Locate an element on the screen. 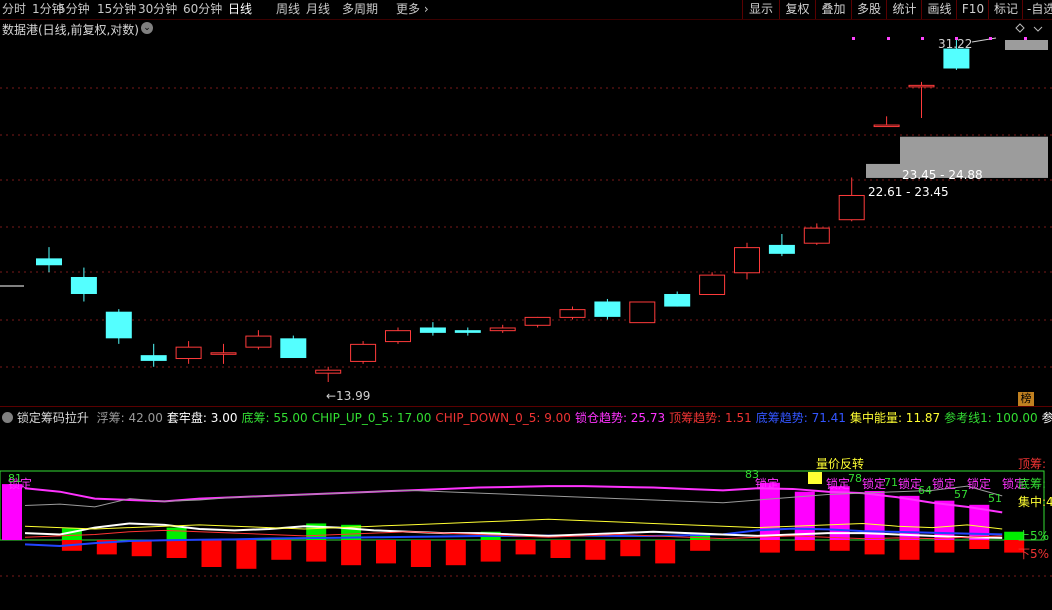 The height and width of the screenshot is (610, 1052). bar-value-label: 83 is located at coordinates (752, 474).